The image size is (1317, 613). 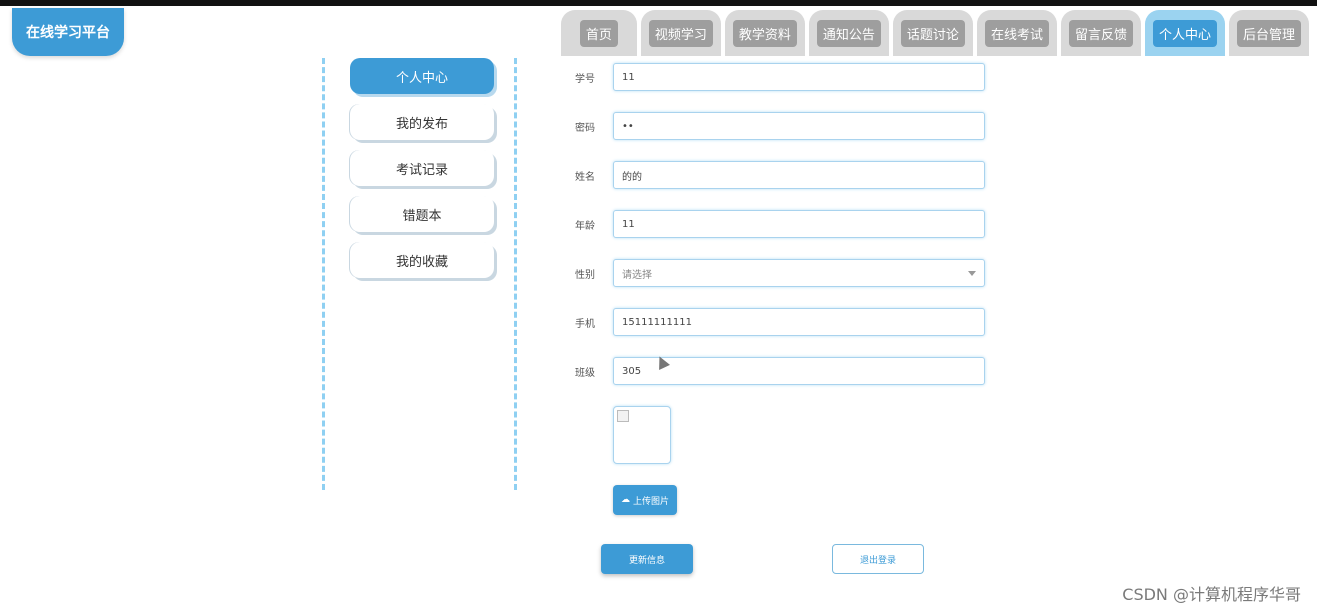 I want to click on nav-tab-notices: 通知公告, so click(x=848, y=33).